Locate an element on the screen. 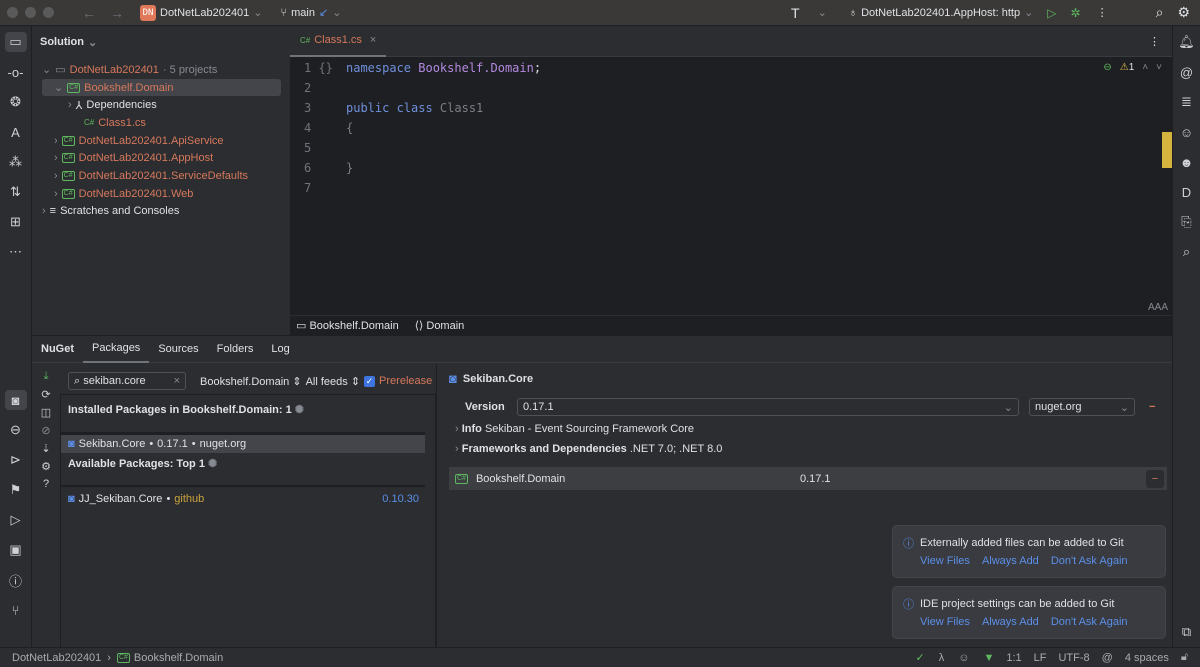 This screenshot has width=1200, height=667. encoding: UTF-8 is located at coordinates (1073, 658).